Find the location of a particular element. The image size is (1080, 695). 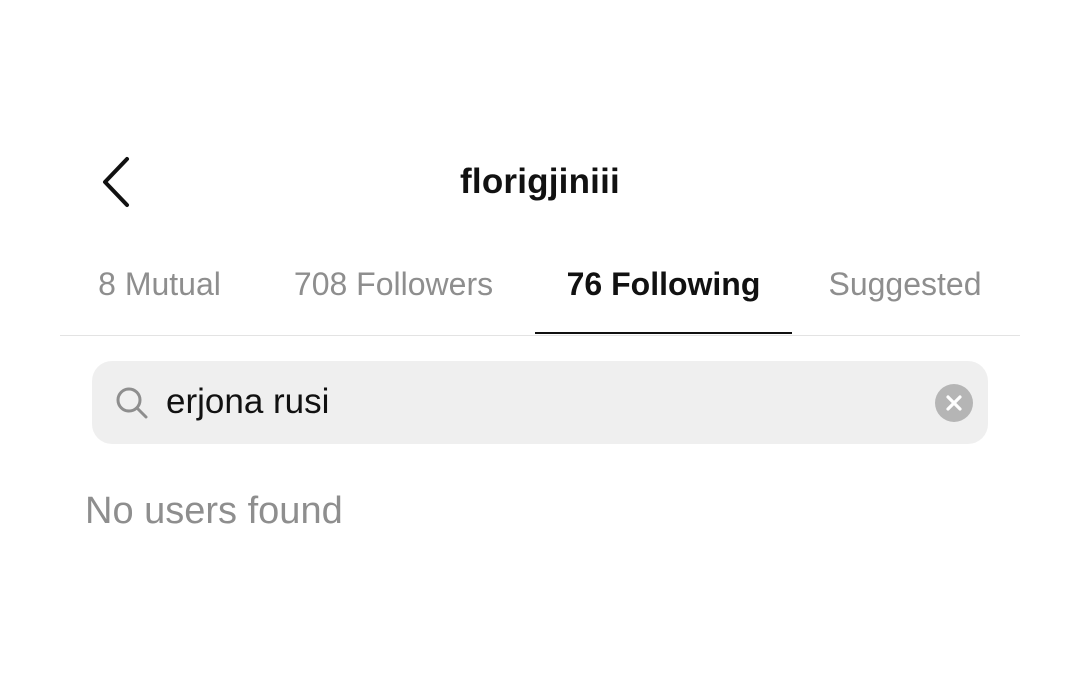

page-title: florigjiniii is located at coordinates (540, 181).